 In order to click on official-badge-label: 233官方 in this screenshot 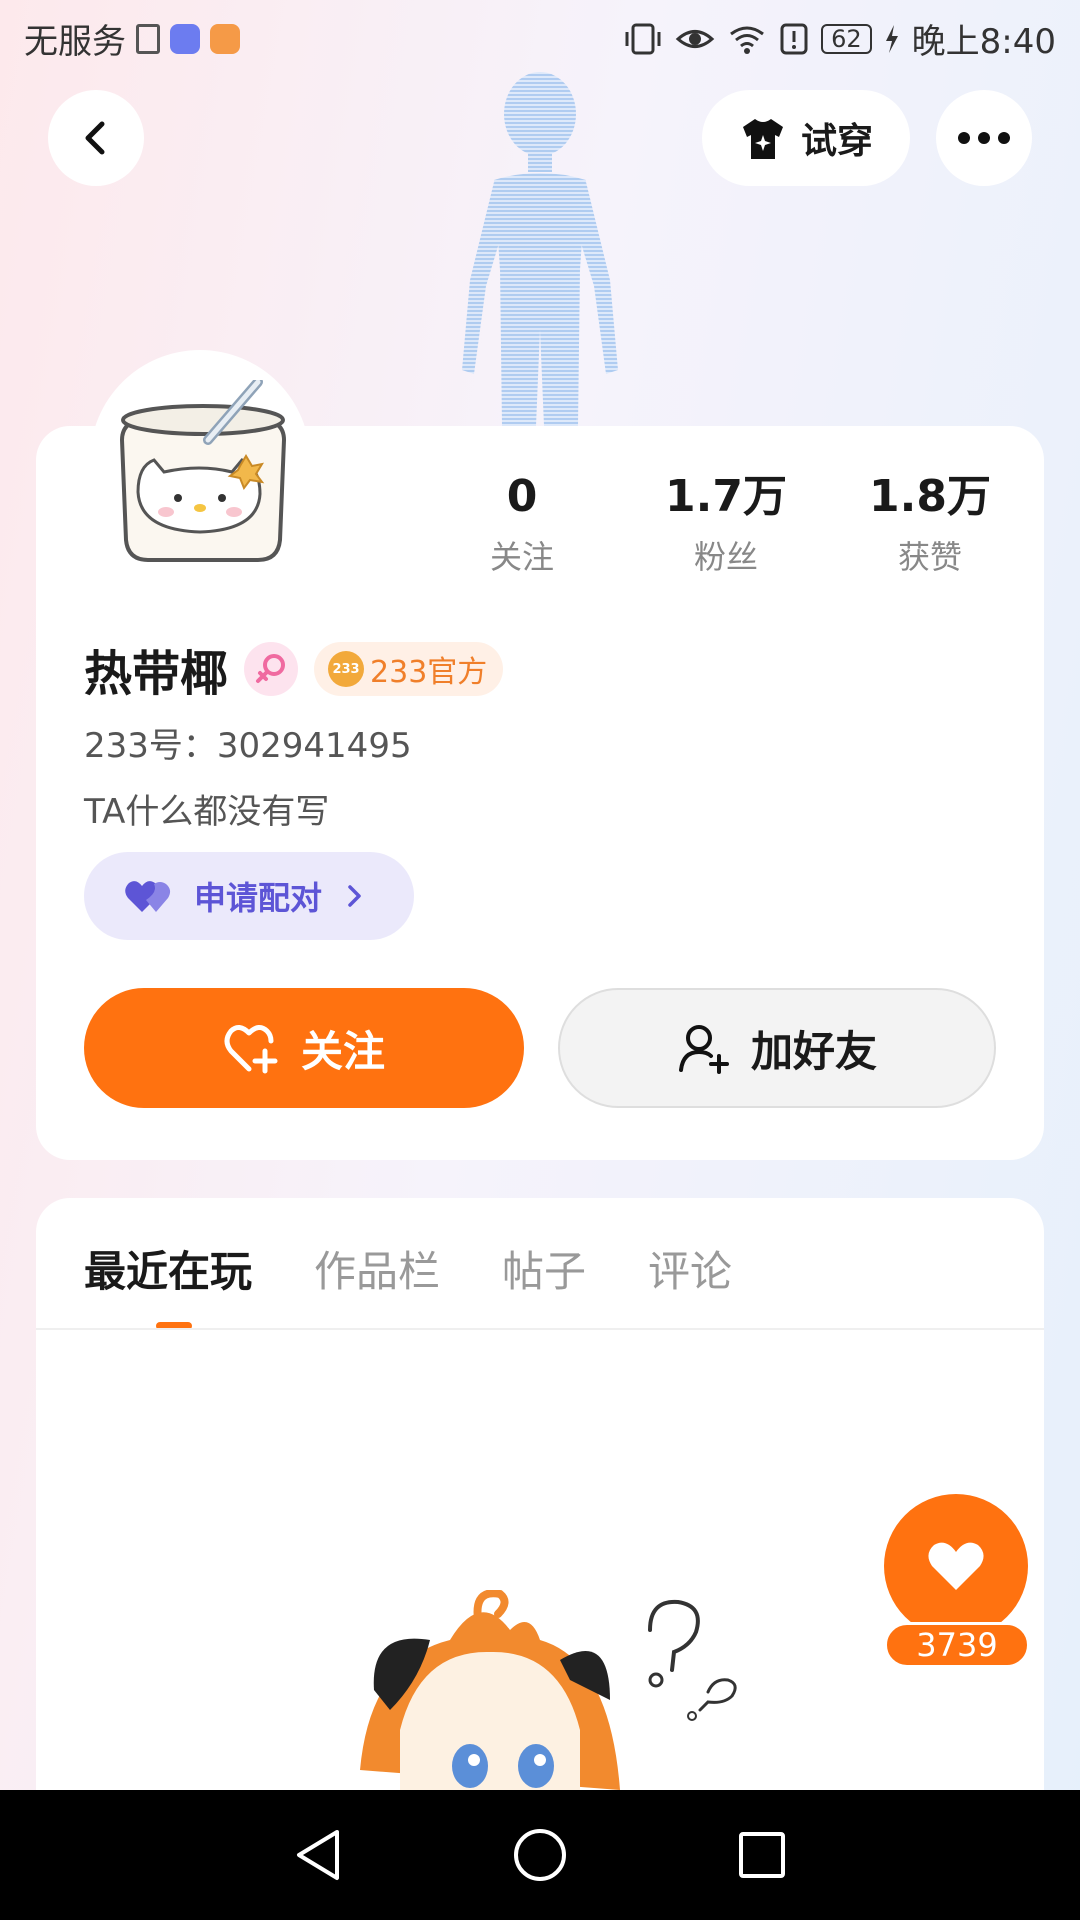, I will do `click(429, 672)`.